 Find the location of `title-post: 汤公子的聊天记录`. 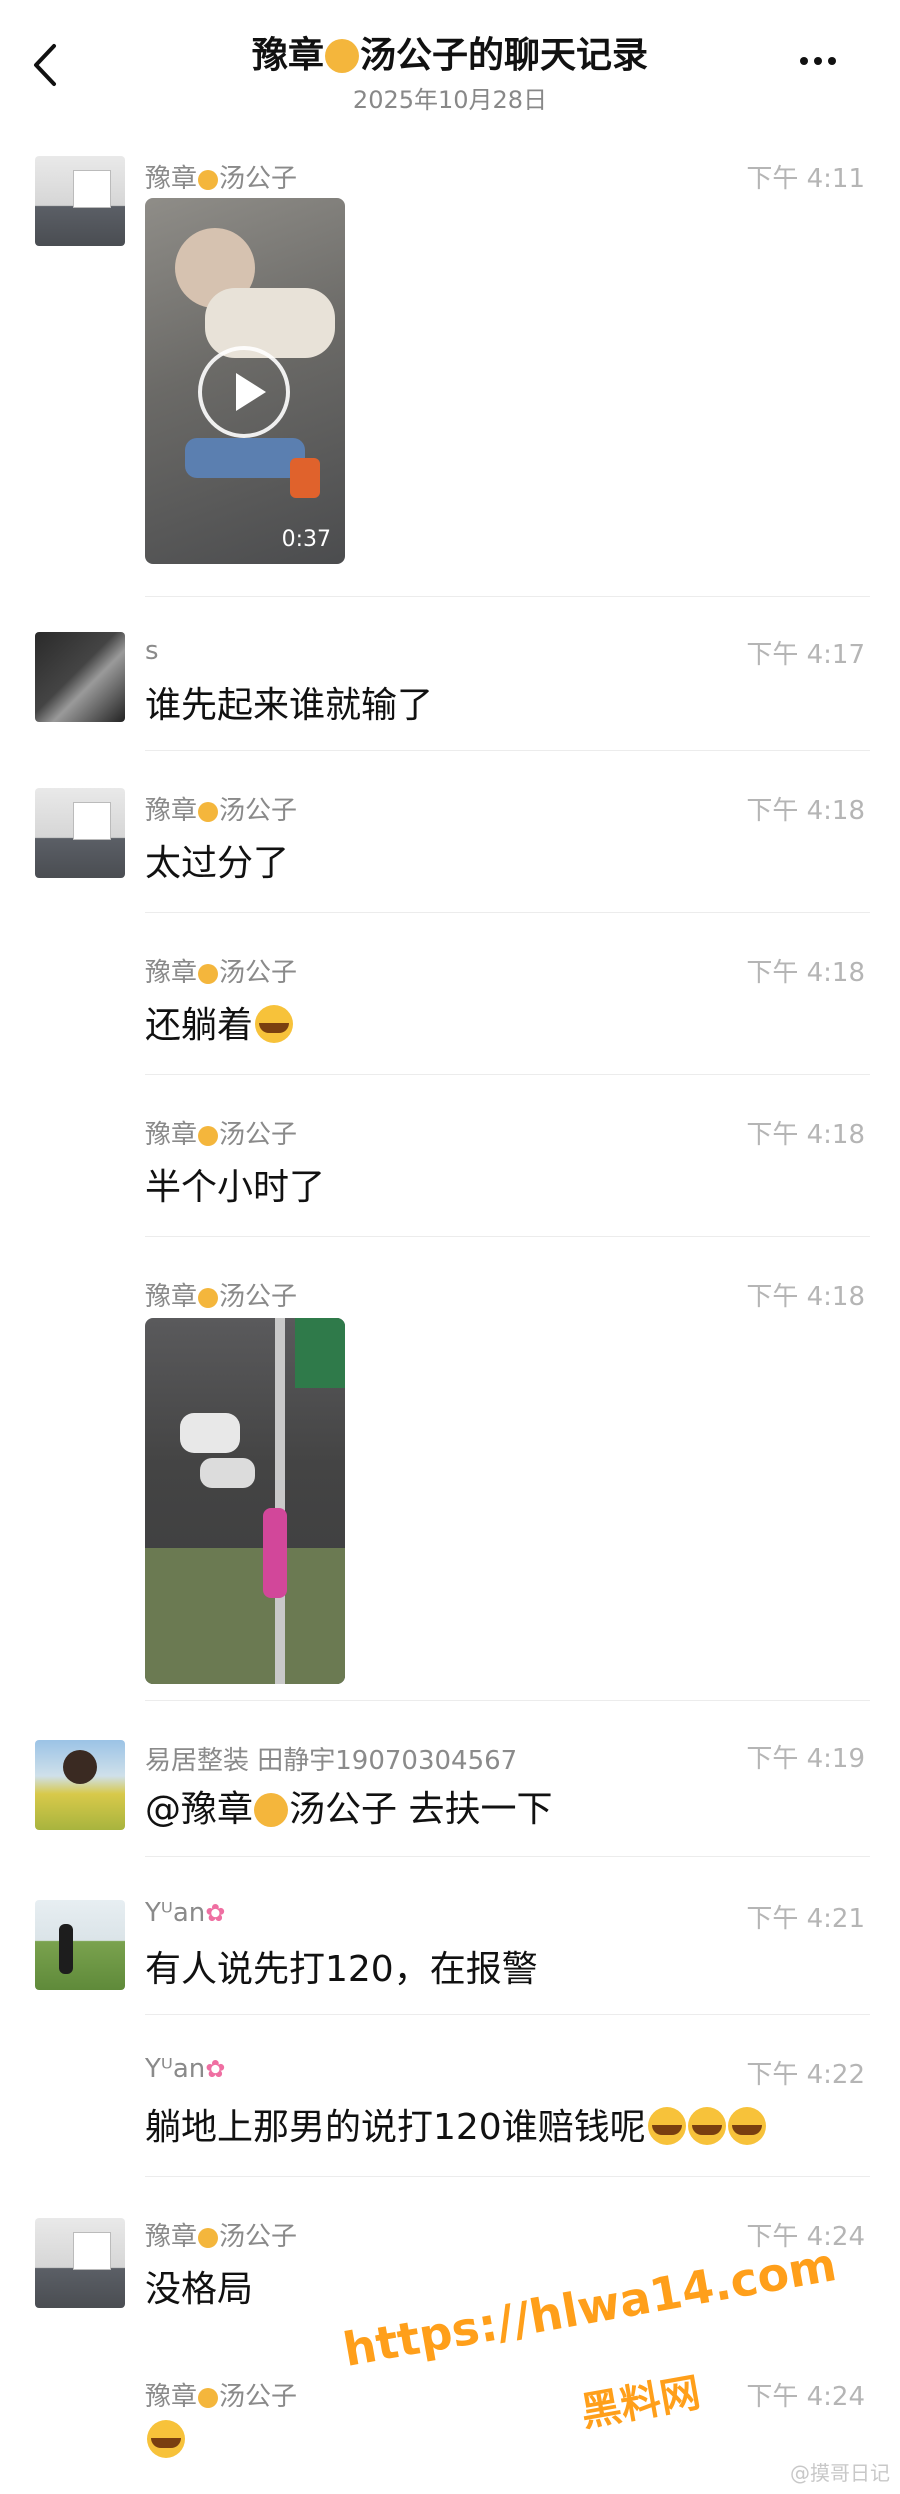

title-post: 汤公子的聊天记录 is located at coordinates (504, 55).